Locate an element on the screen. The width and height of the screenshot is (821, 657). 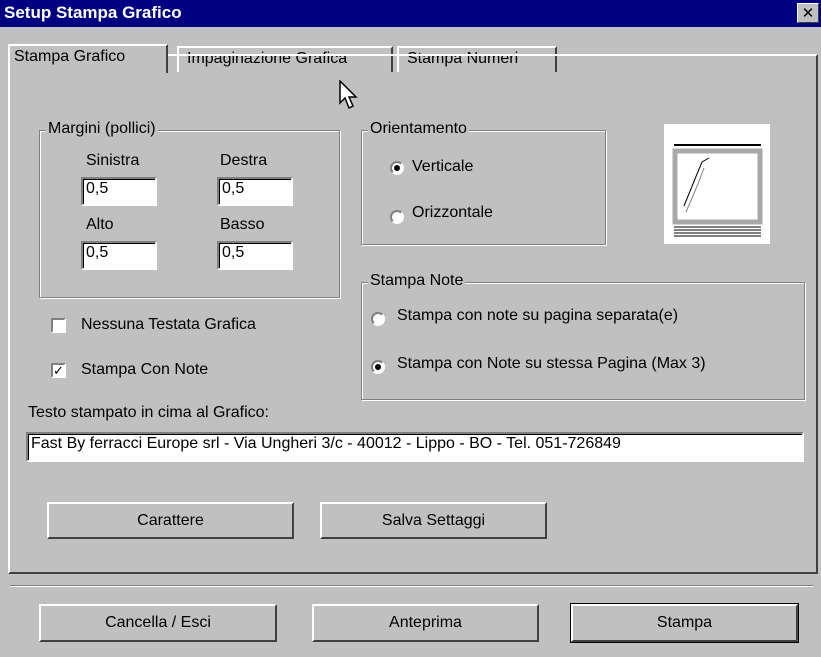
print-notes-checkbox: ✓ is located at coordinates (58, 370).